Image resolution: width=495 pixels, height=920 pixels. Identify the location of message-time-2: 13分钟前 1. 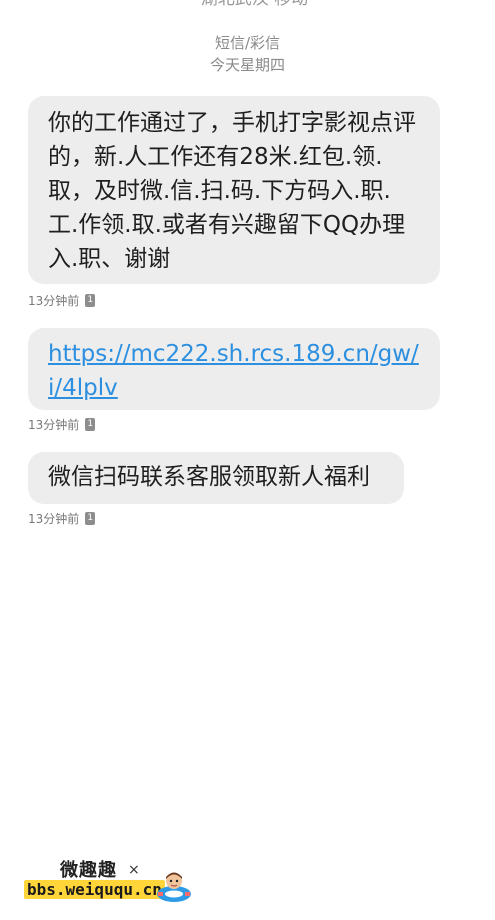
(62, 424).